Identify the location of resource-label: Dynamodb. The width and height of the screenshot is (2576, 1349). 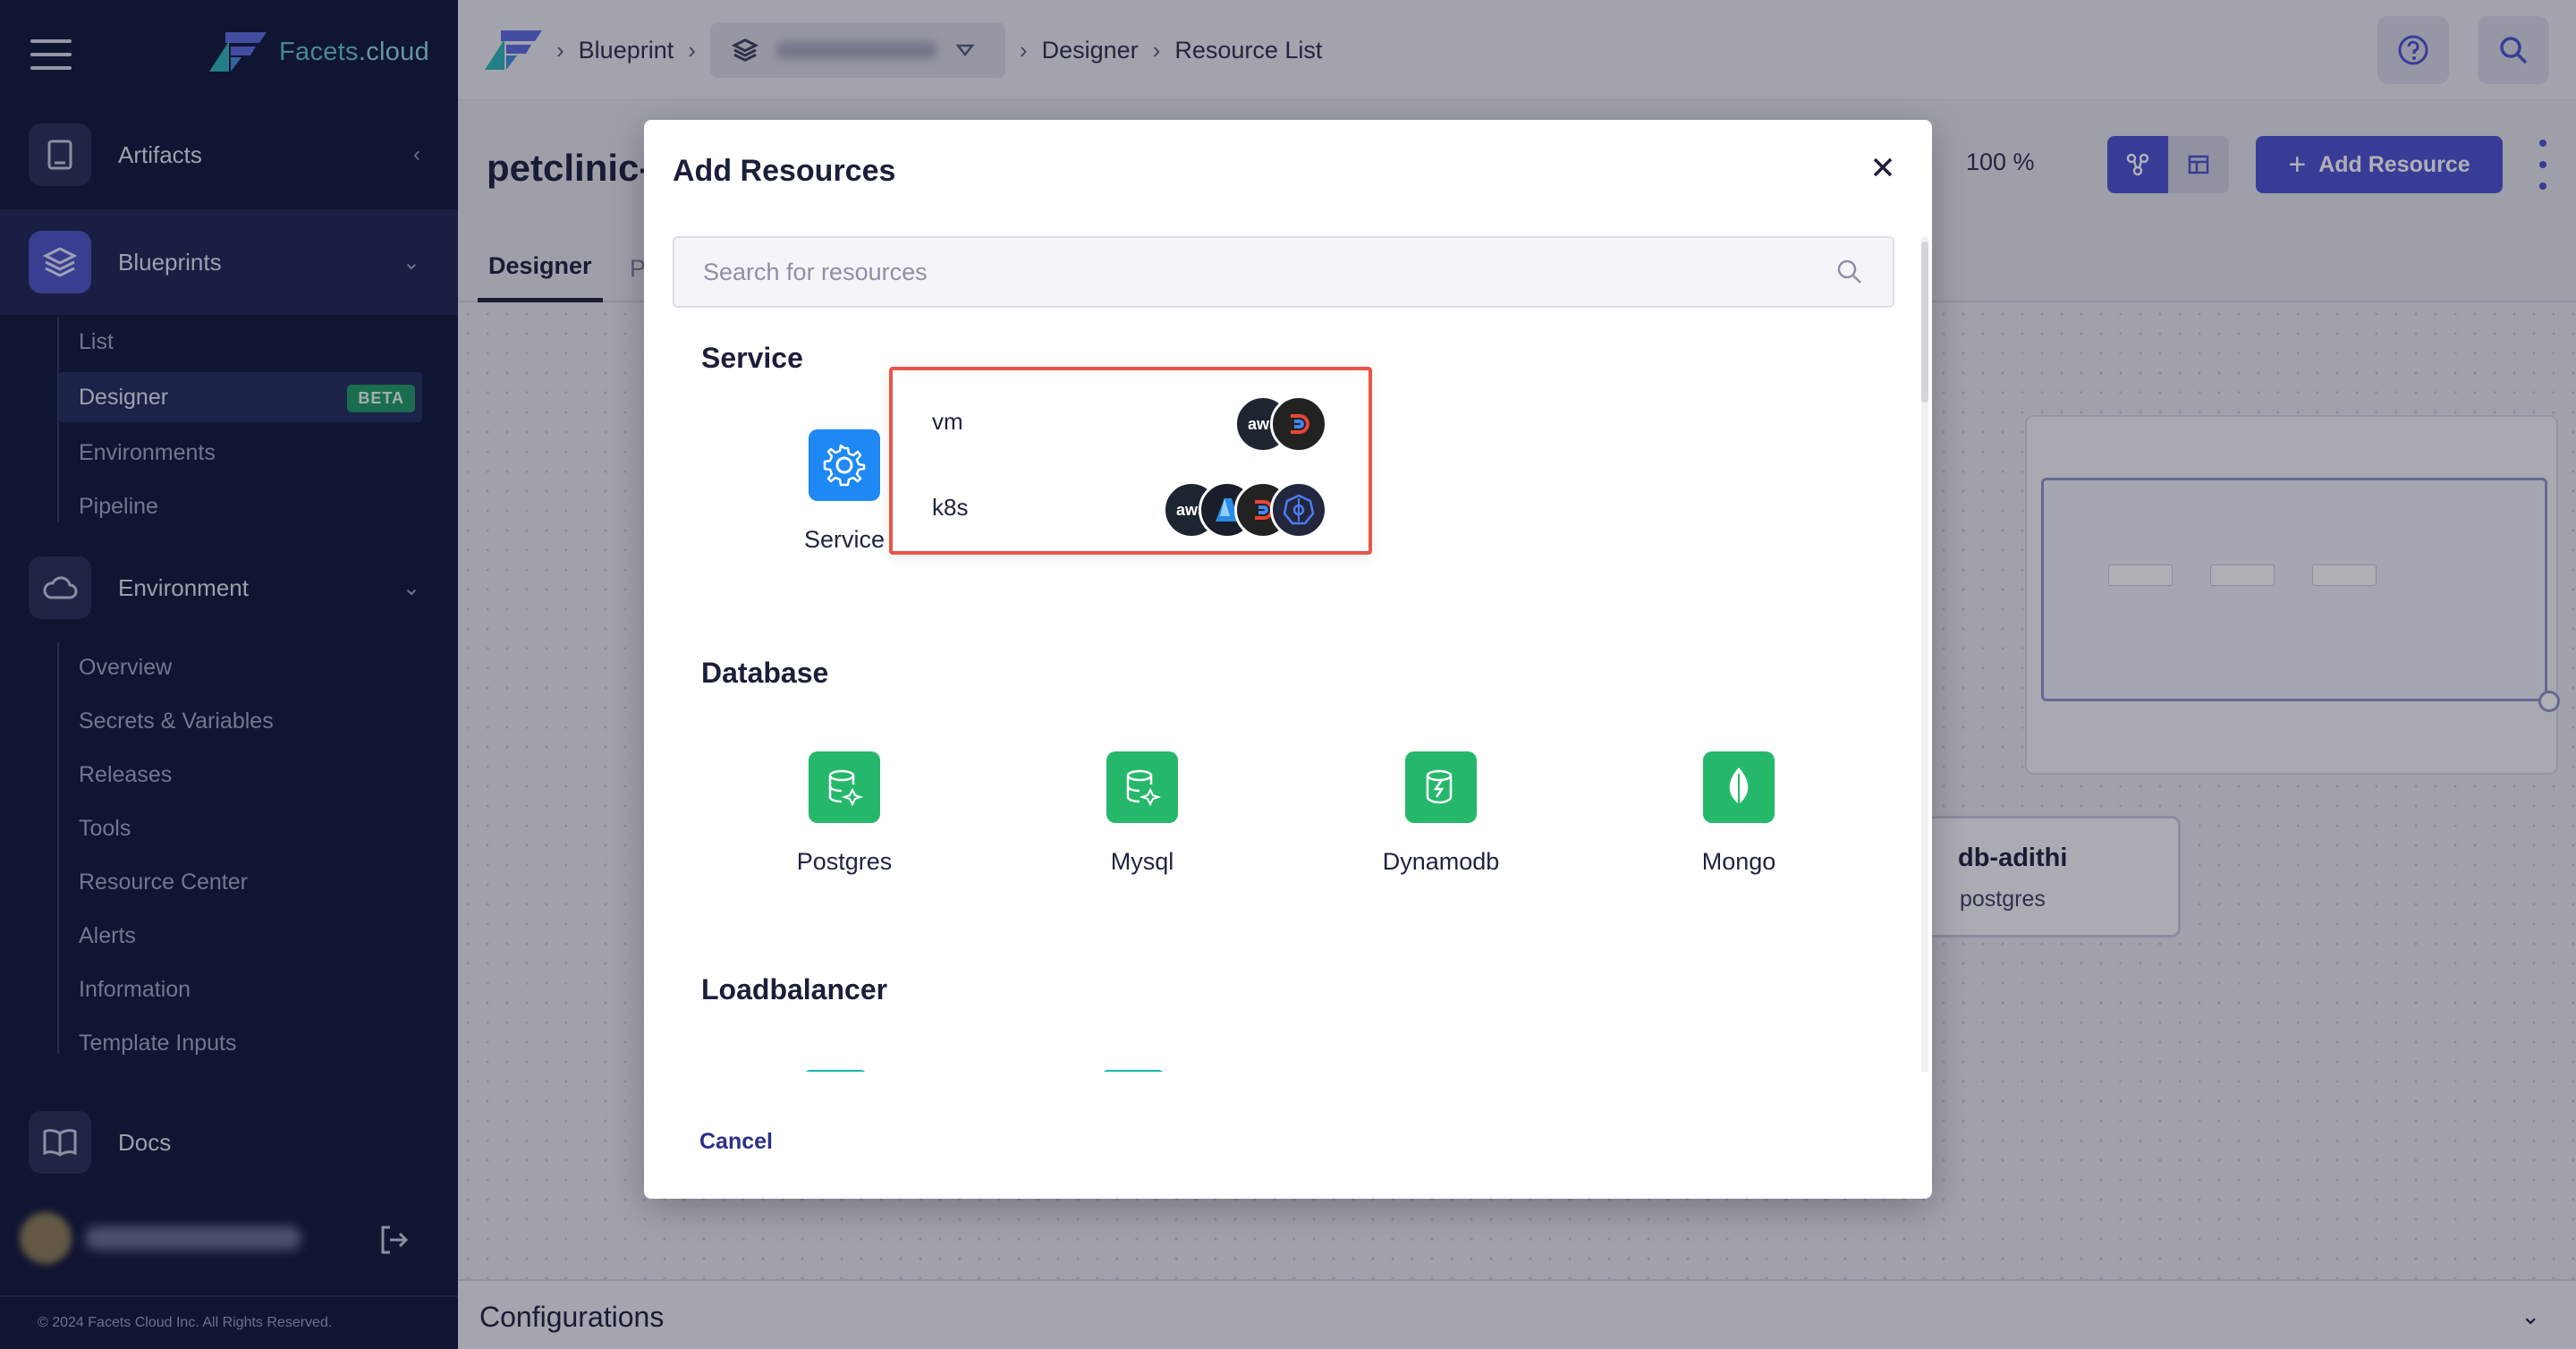
(1441, 861).